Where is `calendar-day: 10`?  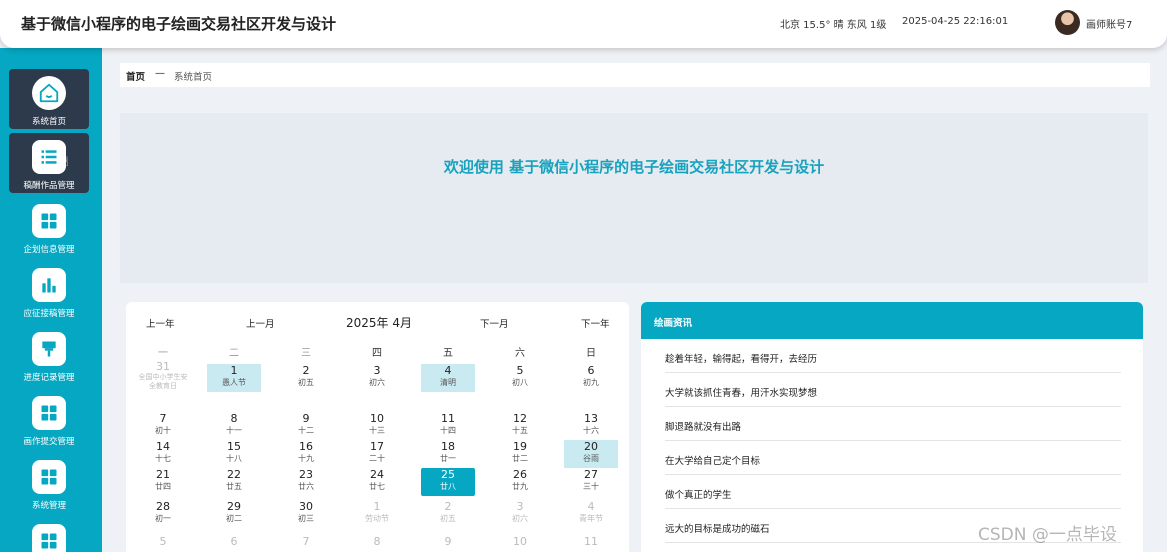
calendar-day: 10 is located at coordinates (520, 543).